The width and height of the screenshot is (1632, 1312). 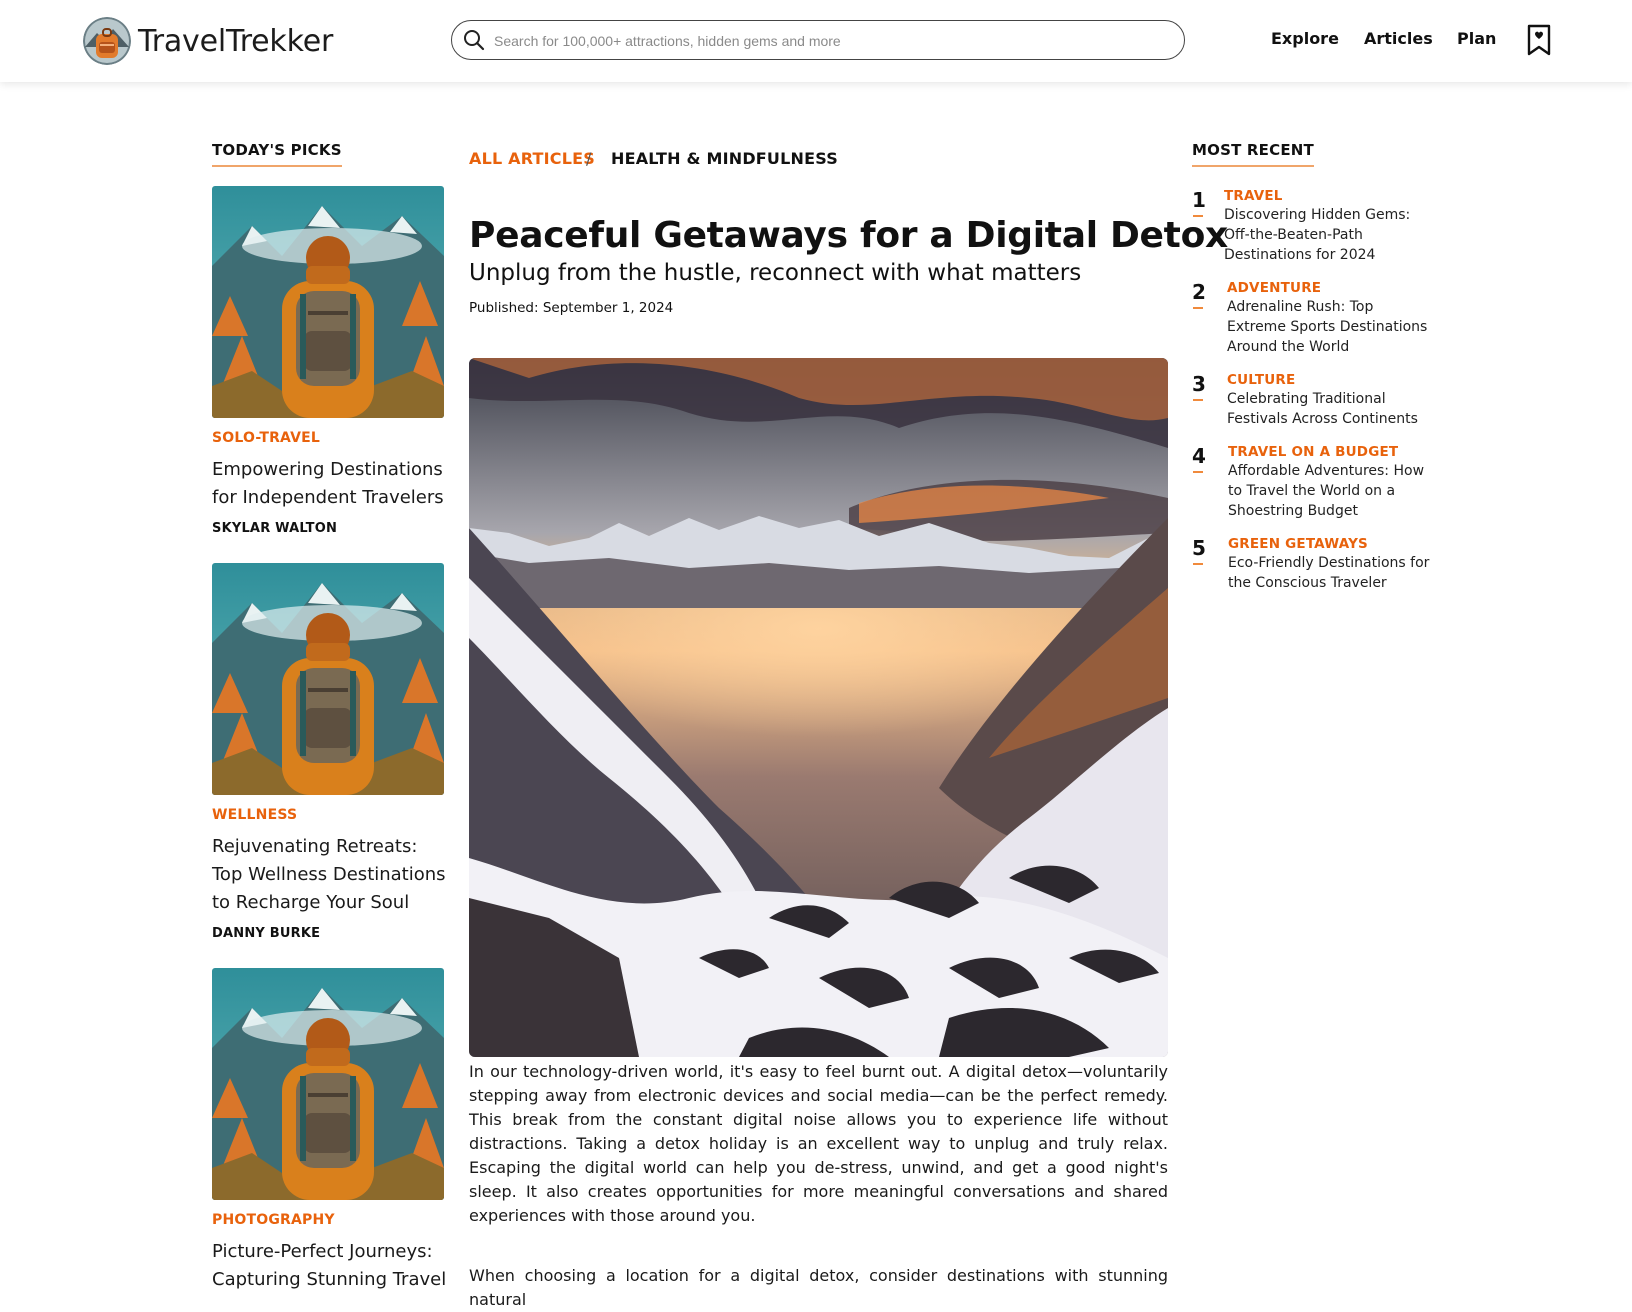 I want to click on todays-picks-heading: TODAY'S PICKS, so click(x=277, y=154).